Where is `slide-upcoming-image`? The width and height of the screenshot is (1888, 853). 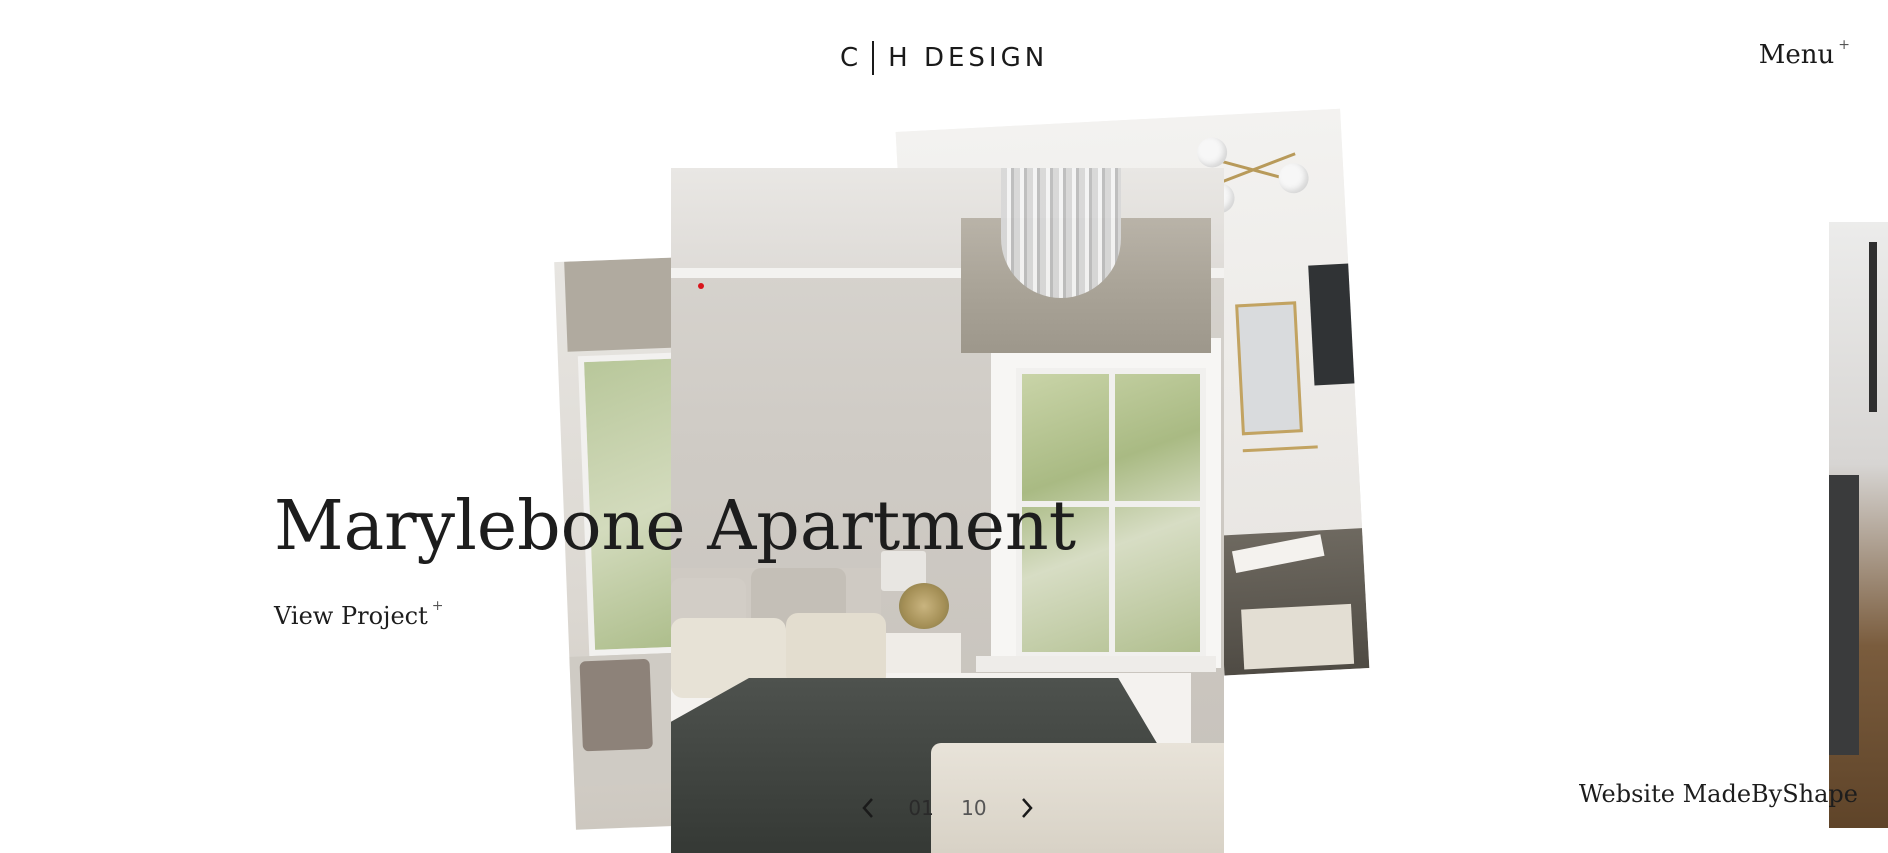 slide-upcoming-image is located at coordinates (1858, 525).